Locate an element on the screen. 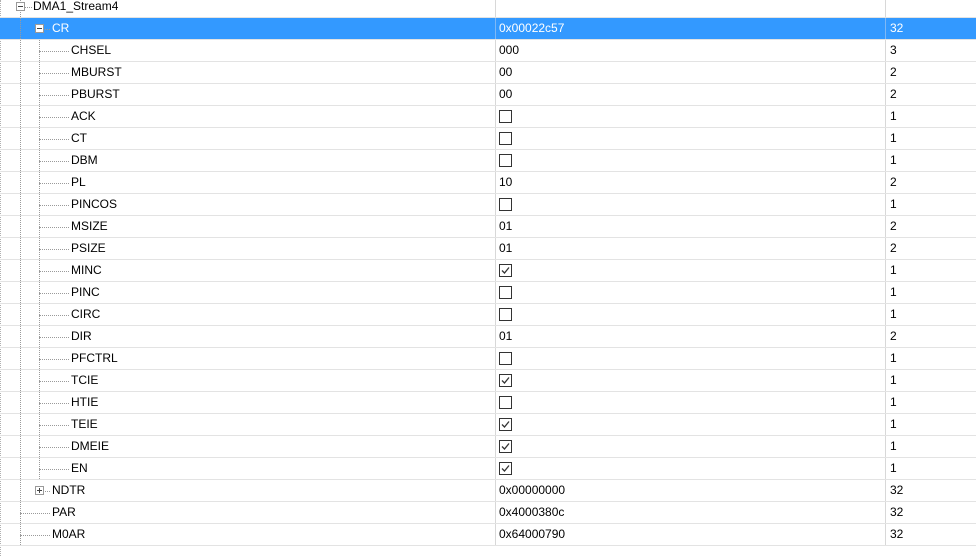 The width and height of the screenshot is (976, 556). field-row-dmeie: DMEIE 1 is located at coordinates (488, 447).